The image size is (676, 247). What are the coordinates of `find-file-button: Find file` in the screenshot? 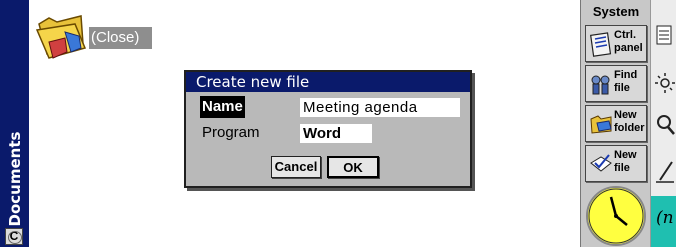 It's located at (616, 83).